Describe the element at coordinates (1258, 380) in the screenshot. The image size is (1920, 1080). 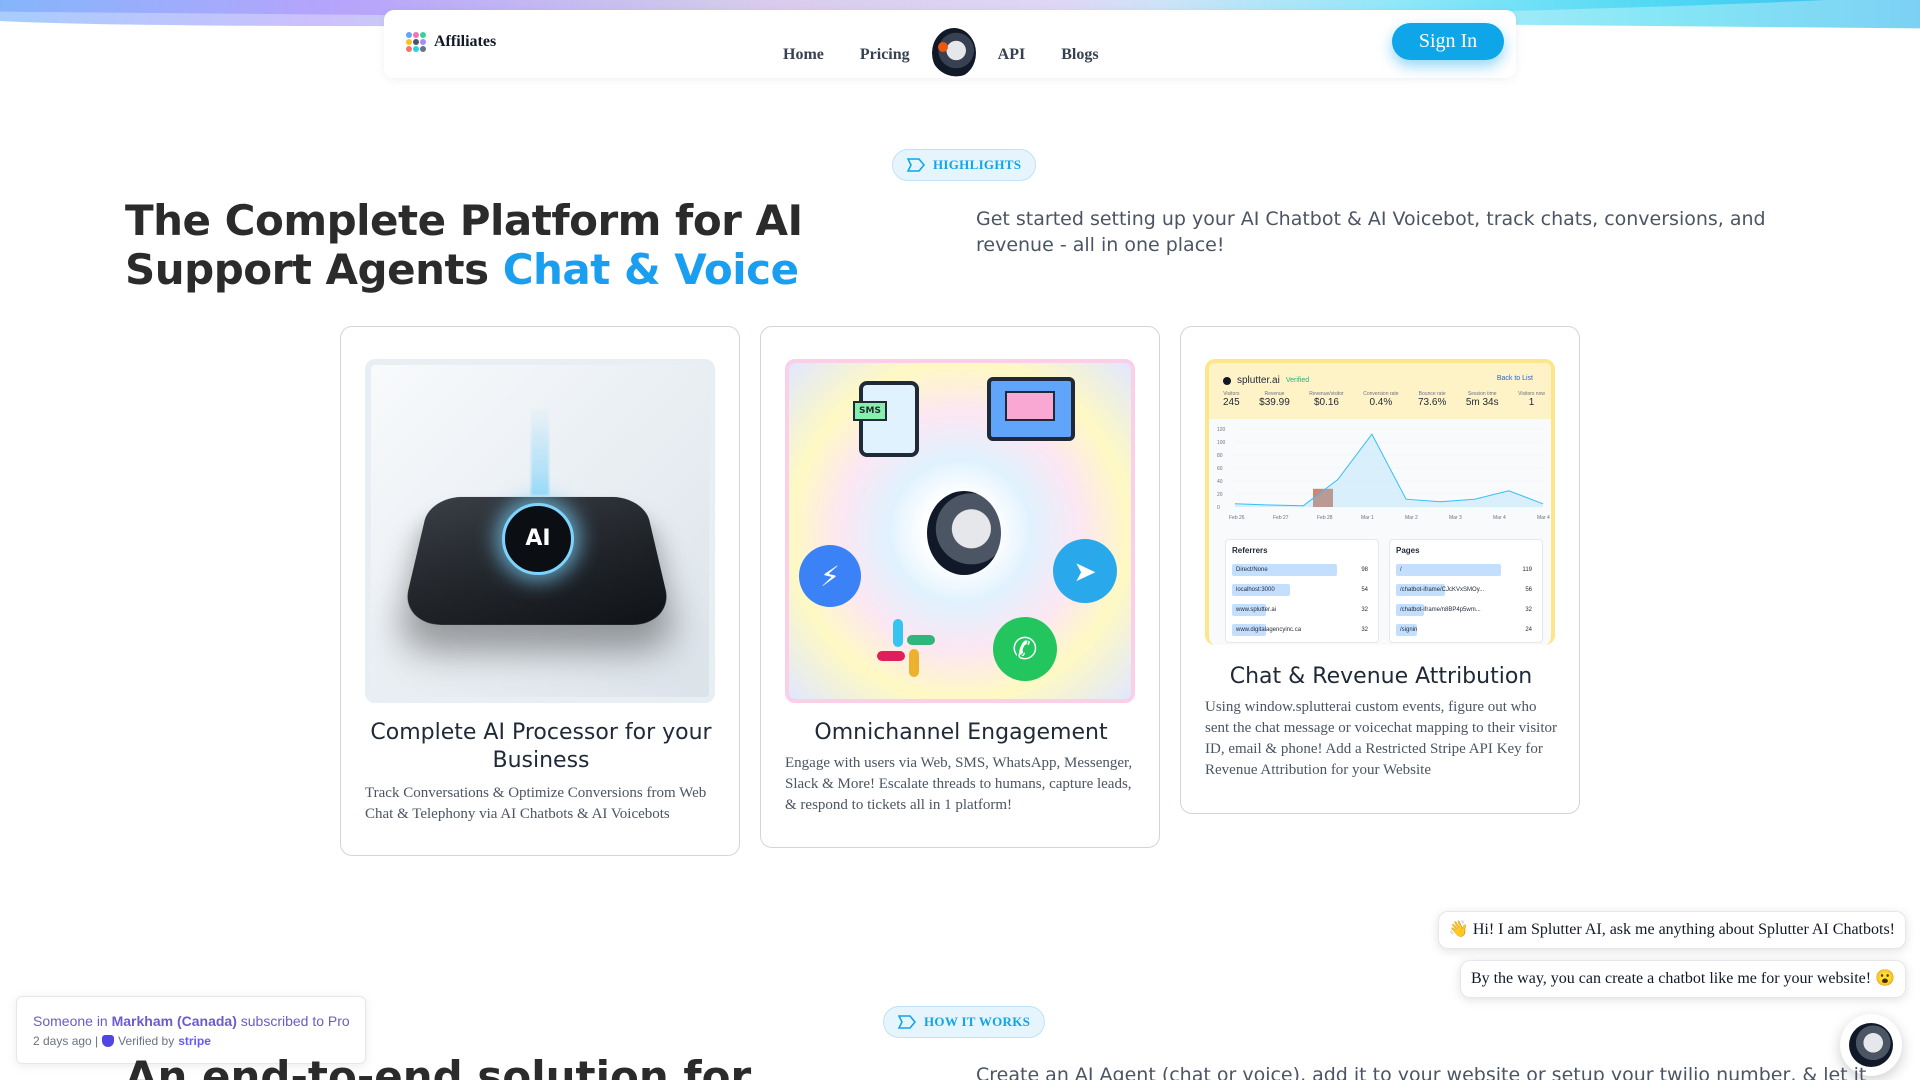
I see `dashboard-site: splutter.ai` at that location.